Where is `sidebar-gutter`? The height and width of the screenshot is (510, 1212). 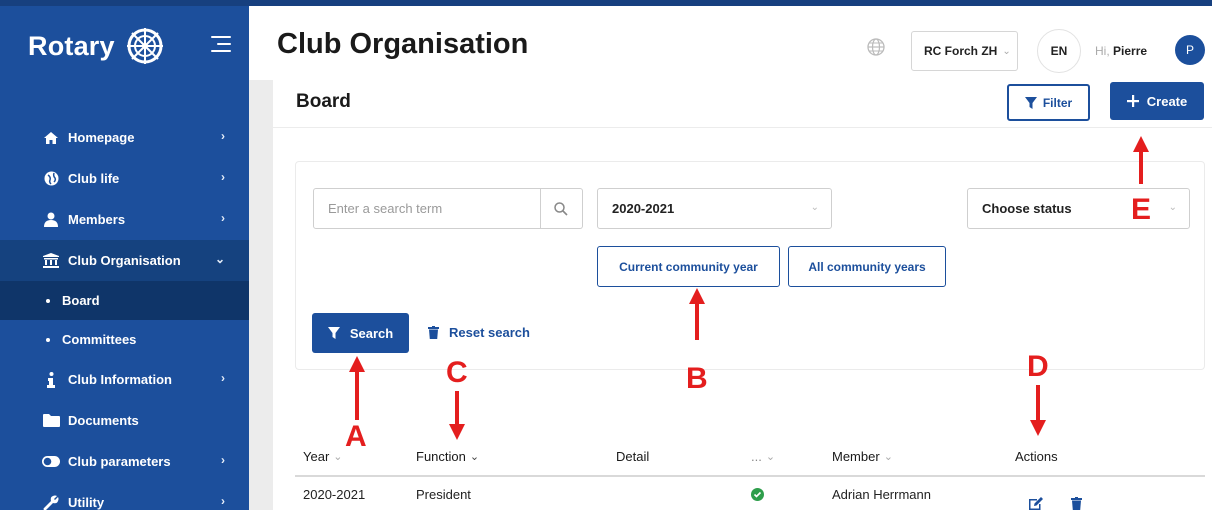 sidebar-gutter is located at coordinates (261, 295).